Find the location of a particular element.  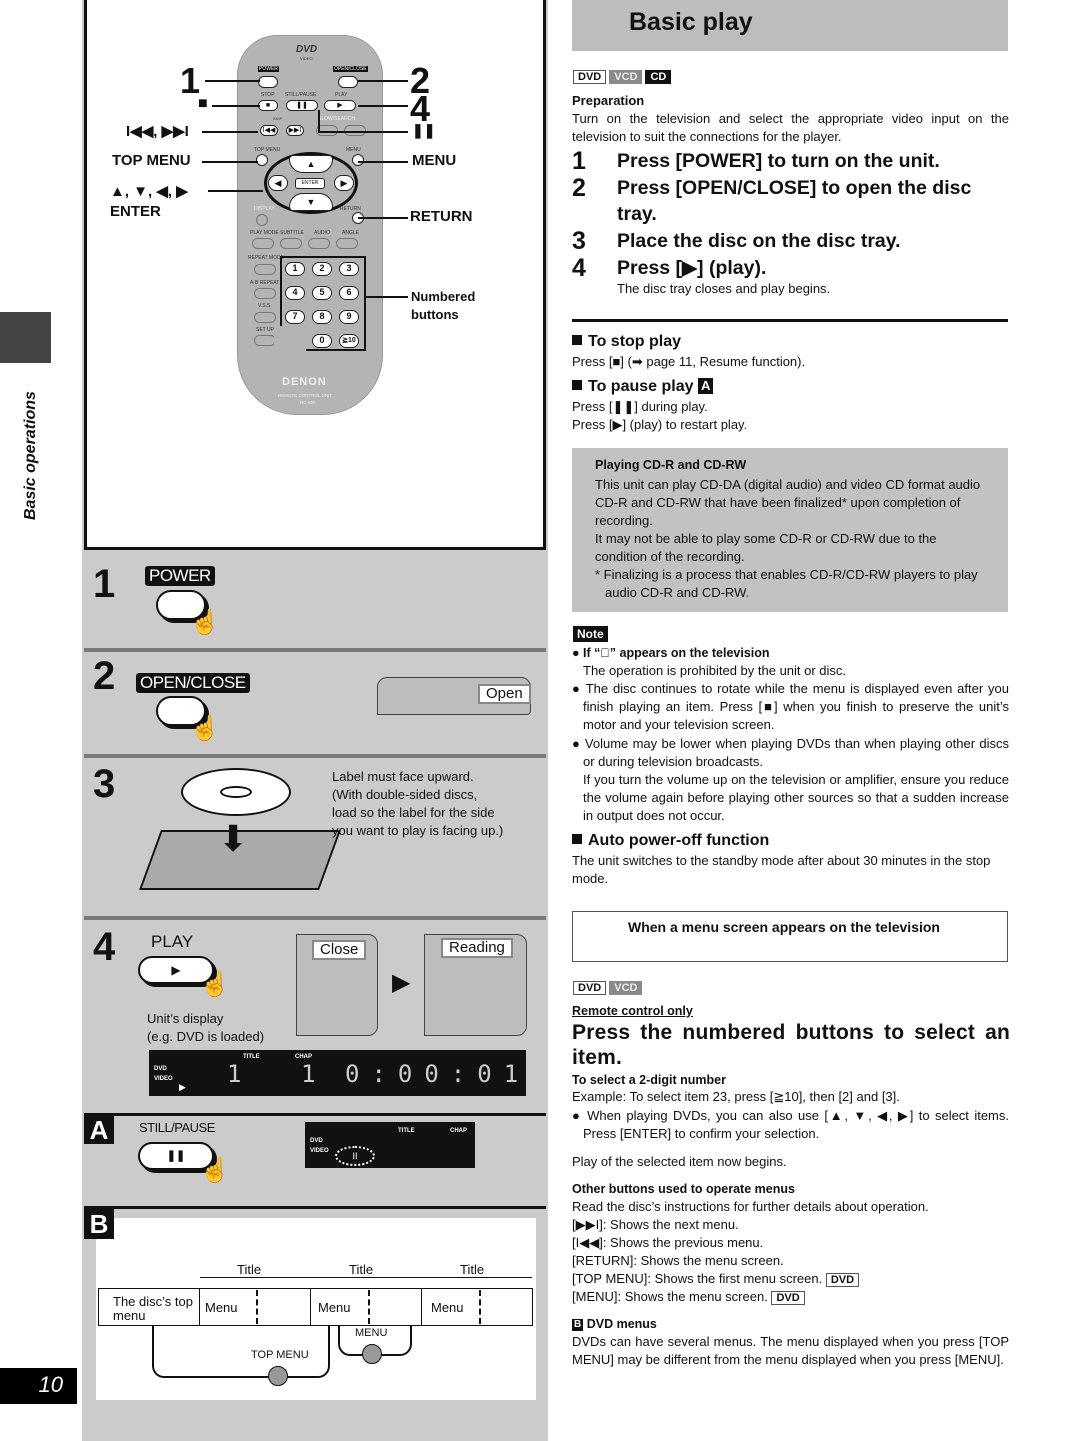

unit-display-caption-example: (e.g. DVD is loaded) is located at coordinates (206, 1036).